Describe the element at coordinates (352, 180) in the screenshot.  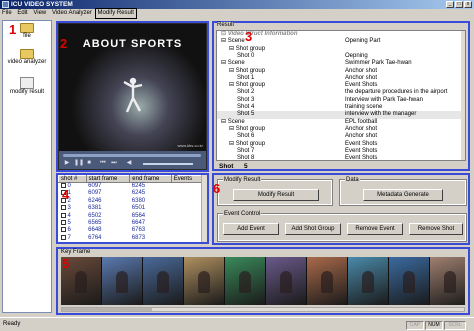
I see `group-title: Data` at that location.